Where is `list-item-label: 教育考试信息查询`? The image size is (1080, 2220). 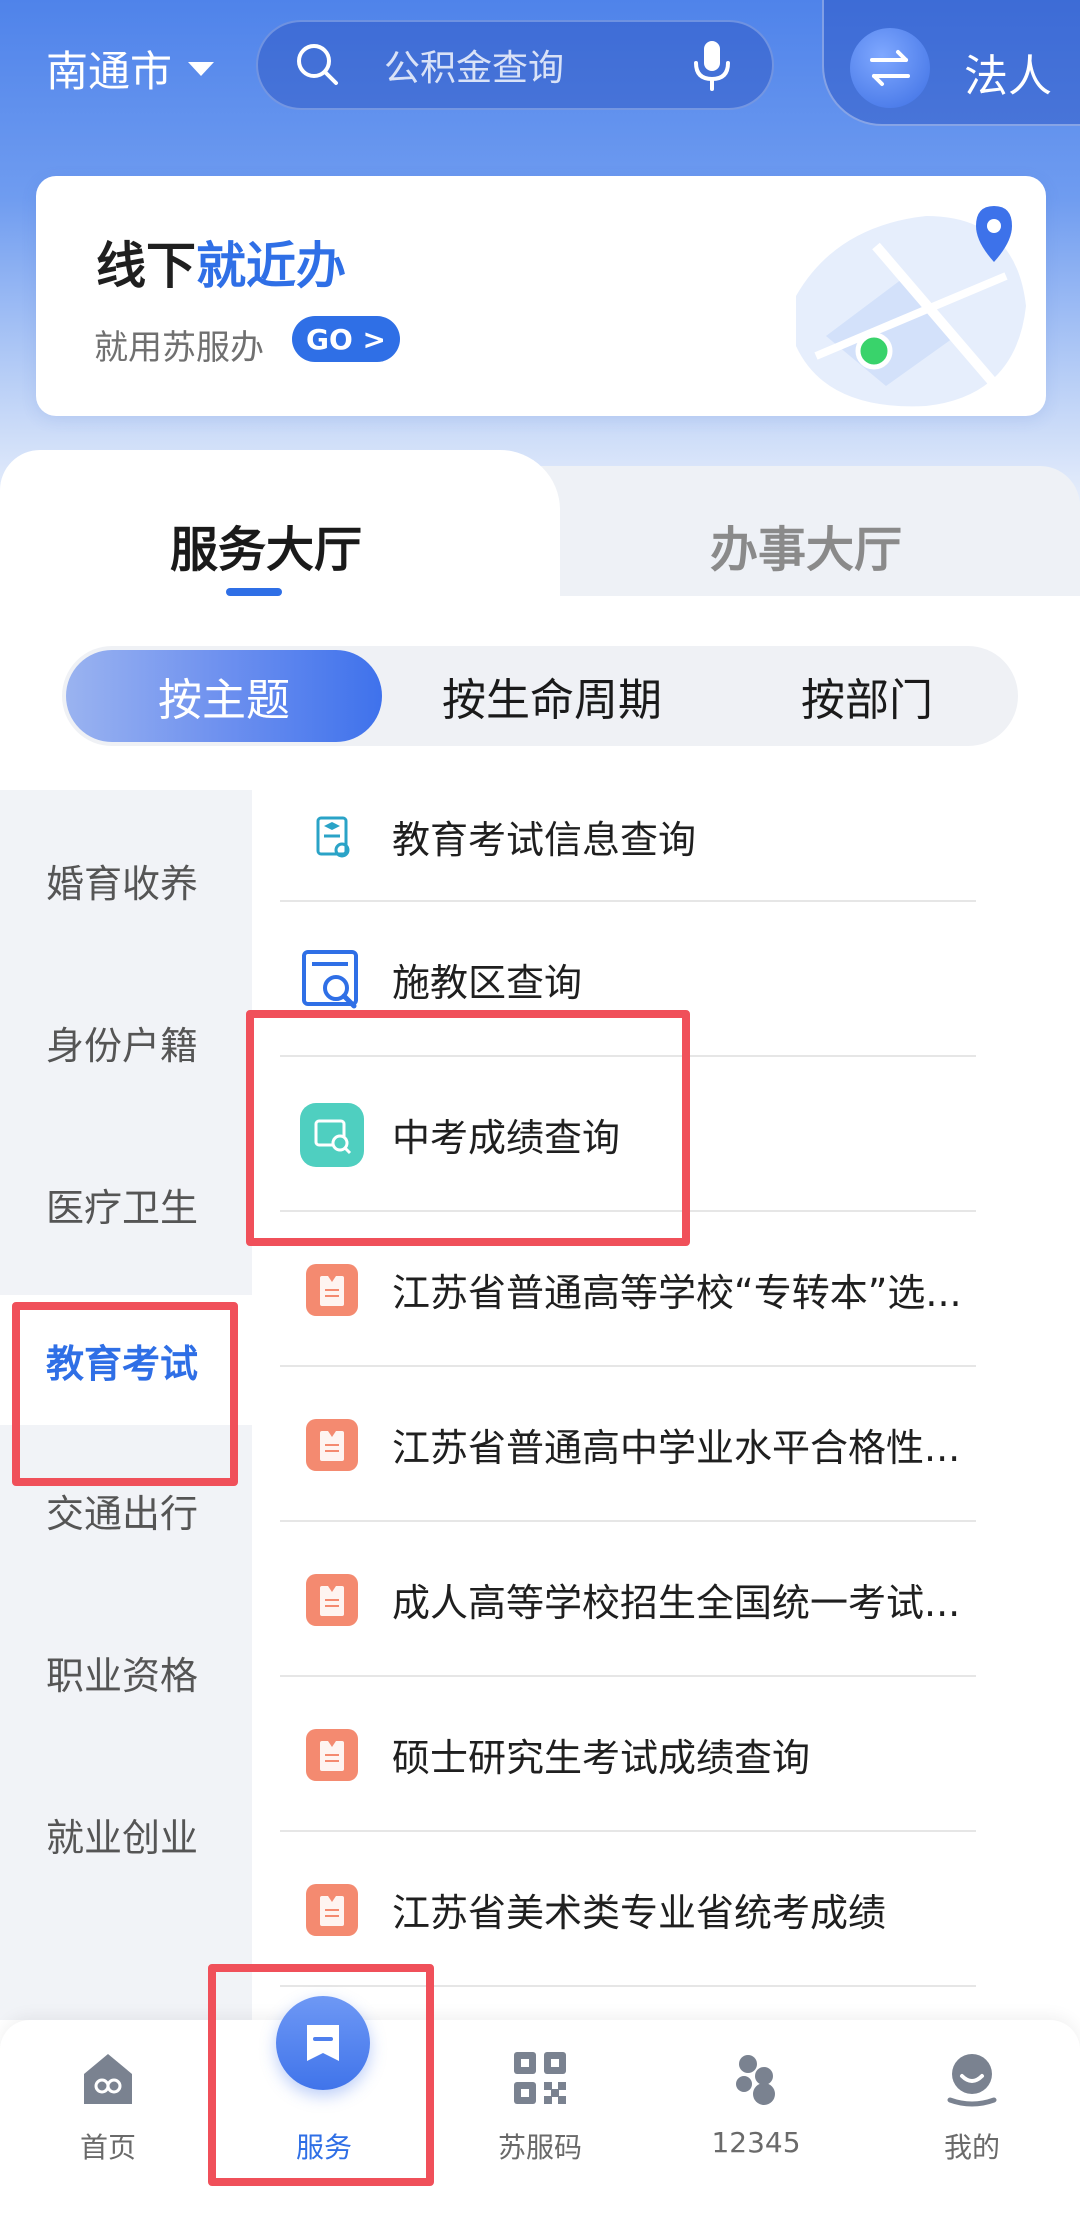
list-item-label: 教育考试信息查询 is located at coordinates (544, 839).